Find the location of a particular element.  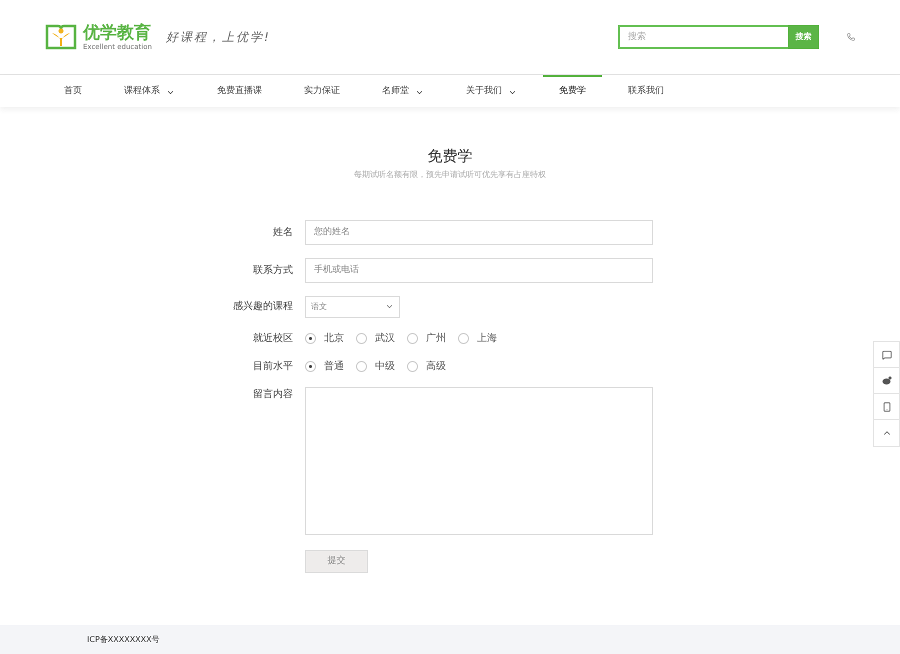

contact-field: 手机或电话 is located at coordinates (479, 270).